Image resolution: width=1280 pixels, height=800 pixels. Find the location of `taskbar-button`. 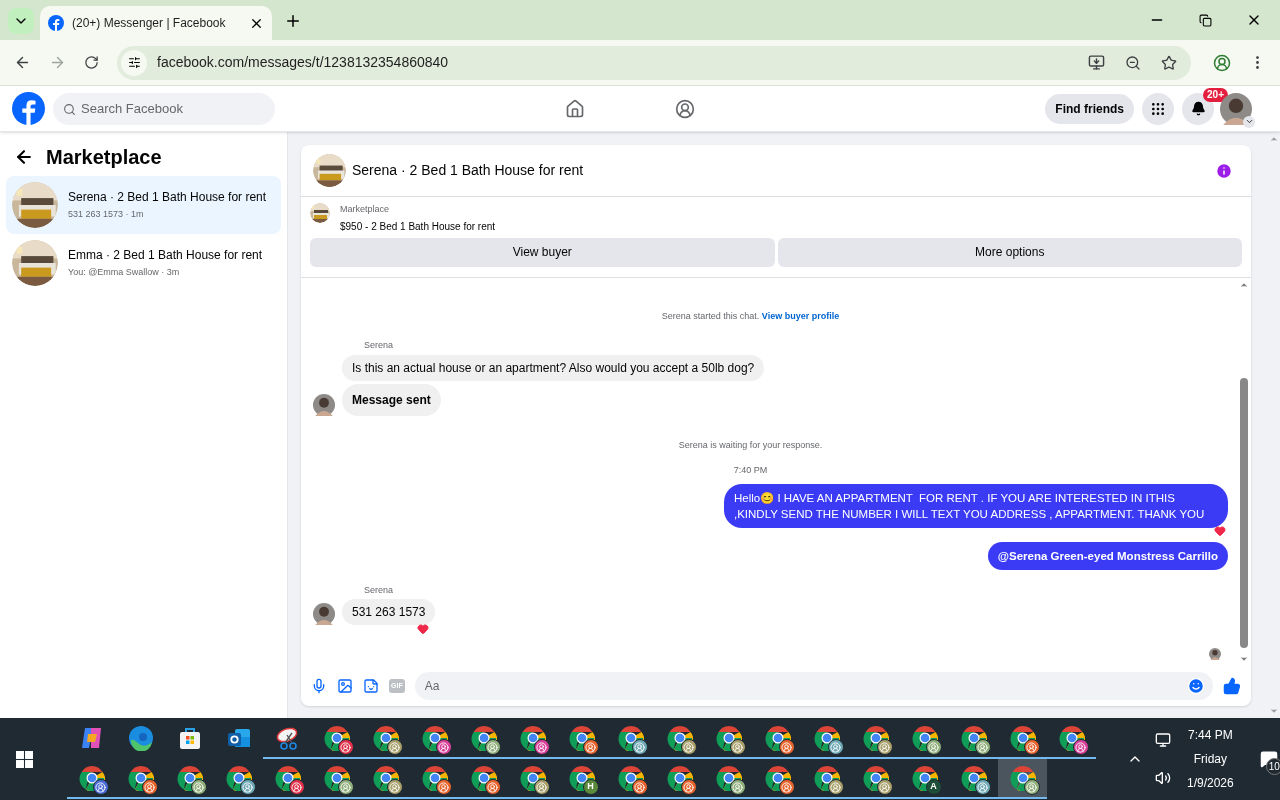

taskbar-button is located at coordinates (1022, 779).